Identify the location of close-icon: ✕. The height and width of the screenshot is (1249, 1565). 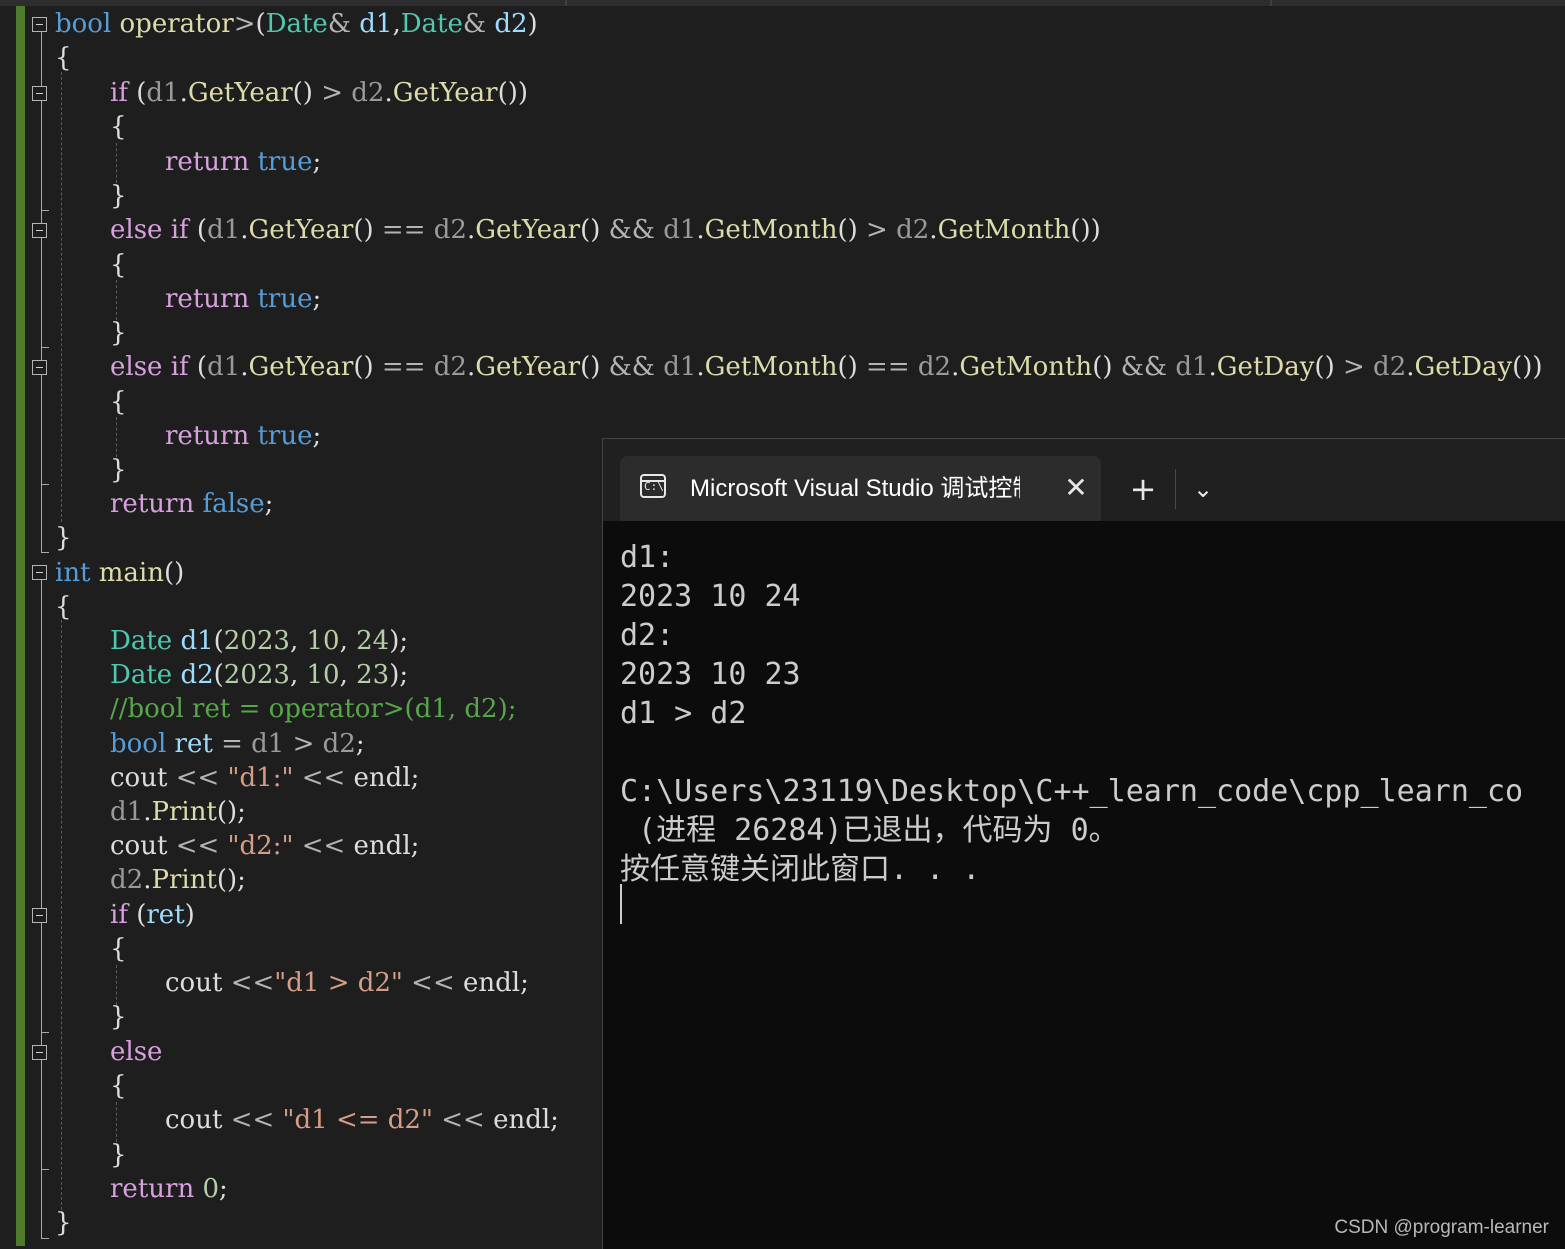
(1076, 488).